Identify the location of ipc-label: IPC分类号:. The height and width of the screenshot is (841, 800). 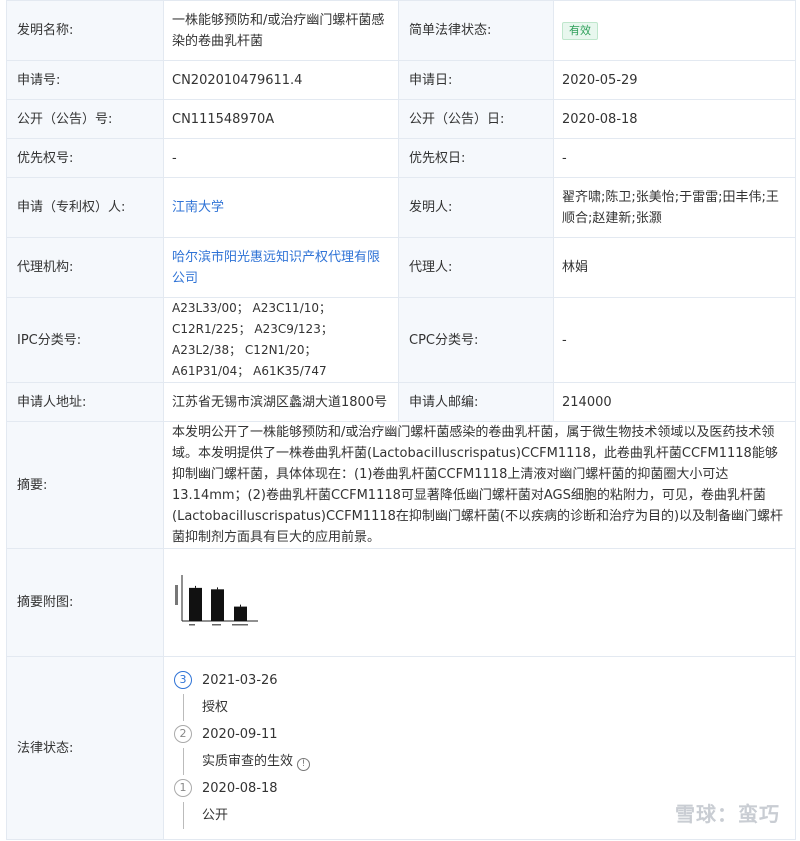
(85, 340).